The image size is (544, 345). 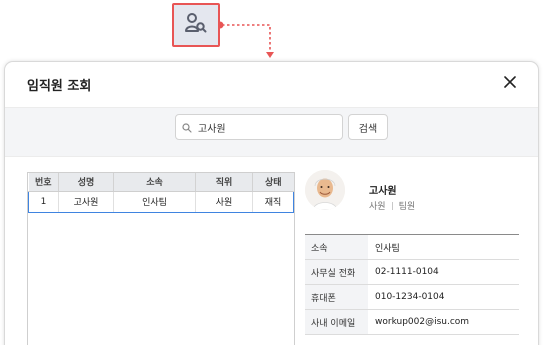 What do you see at coordinates (187, 127) in the screenshot?
I see `search-icon` at bounding box center [187, 127].